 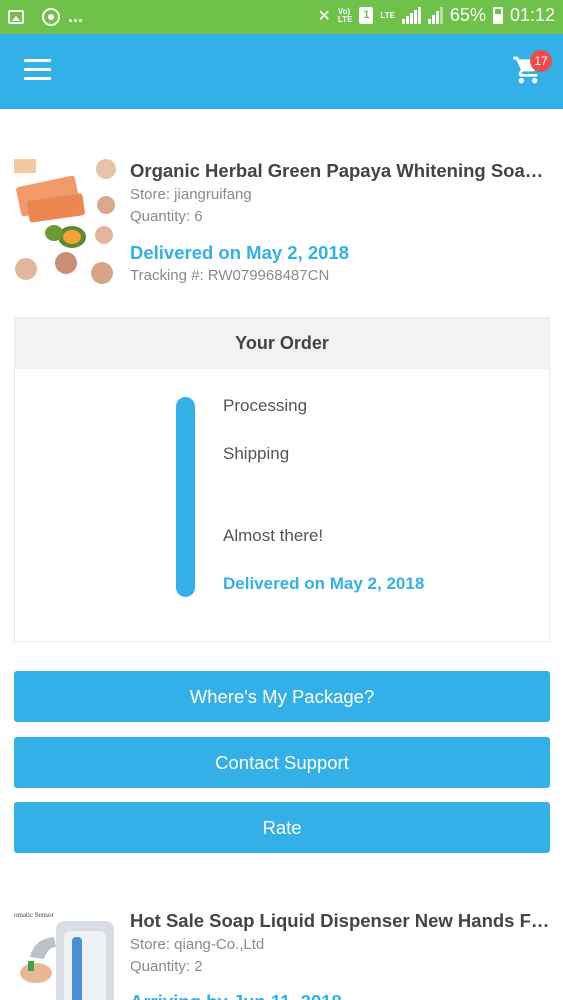 I want to click on papaya-soap-image, so click(x=65, y=226).